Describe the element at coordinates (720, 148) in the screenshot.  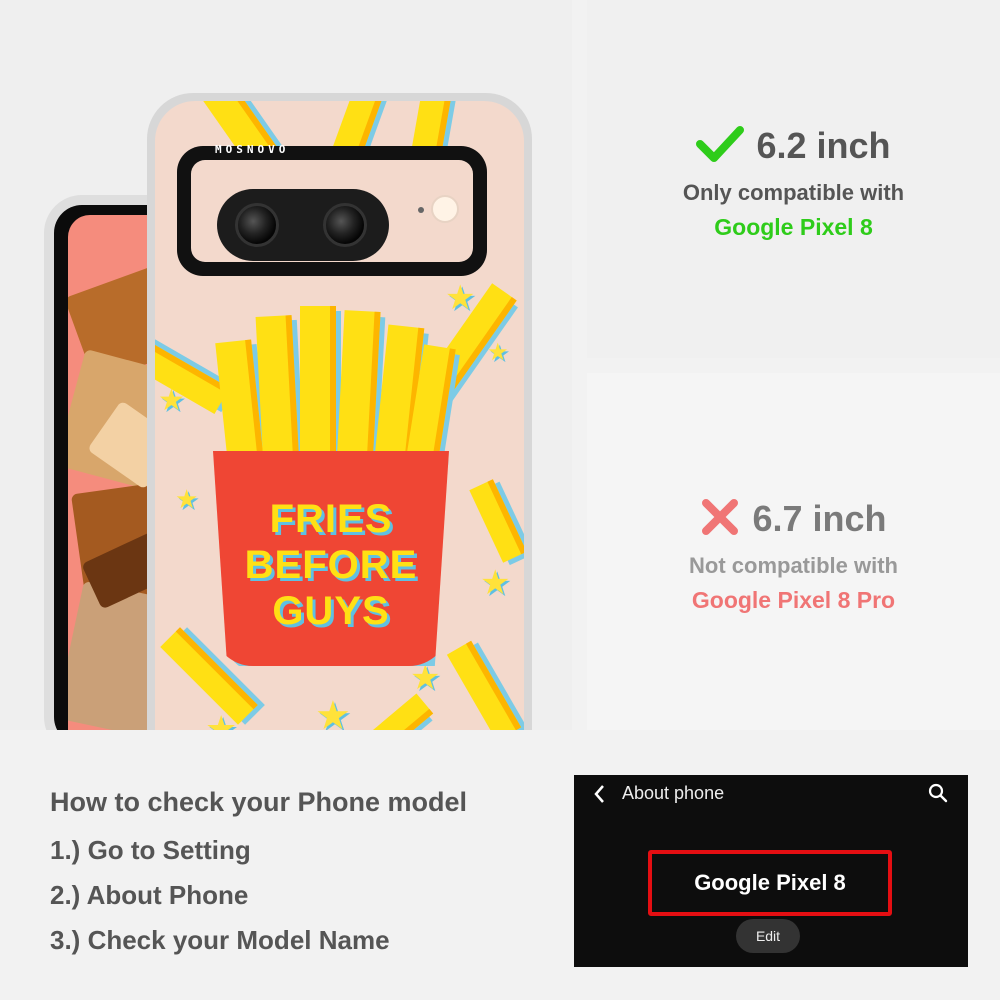
I see `check-icon` at that location.